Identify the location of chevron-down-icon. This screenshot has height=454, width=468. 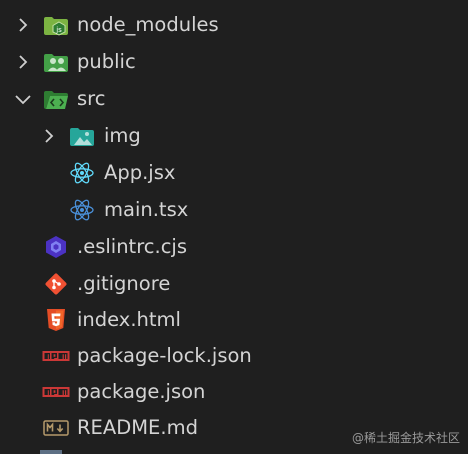
(23, 98).